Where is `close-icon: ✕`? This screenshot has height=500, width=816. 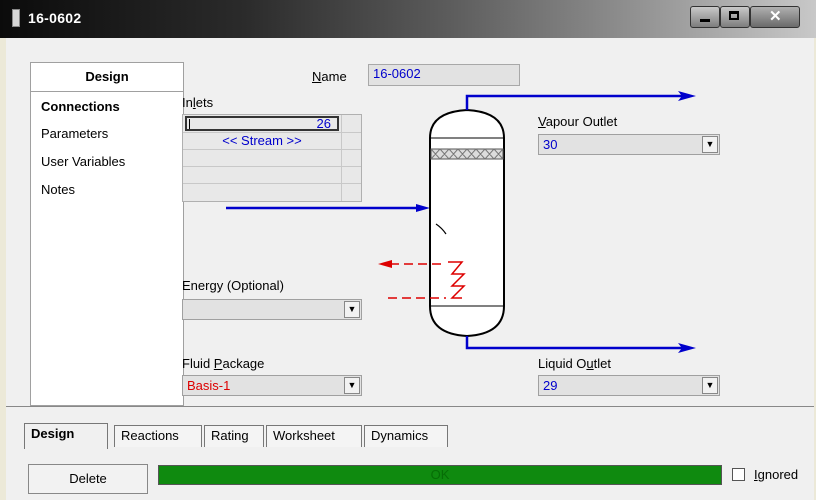 close-icon: ✕ is located at coordinates (775, 16).